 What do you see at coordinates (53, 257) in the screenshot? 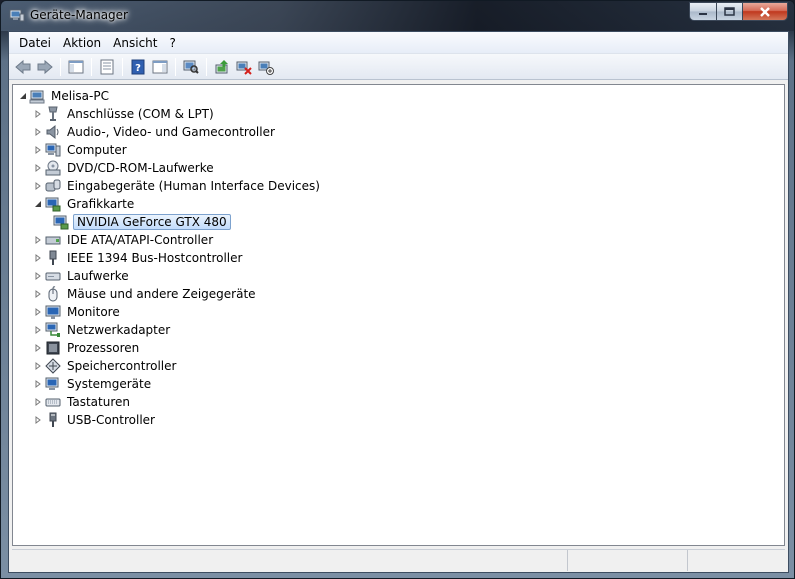
I see `firewire-icon` at bounding box center [53, 257].